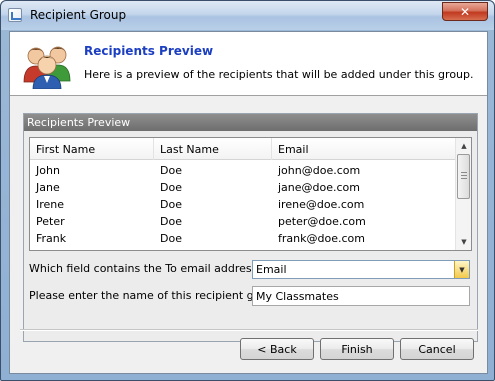 The height and width of the screenshot is (381, 495). What do you see at coordinates (363, 149) in the screenshot?
I see `column-email: Email` at bounding box center [363, 149].